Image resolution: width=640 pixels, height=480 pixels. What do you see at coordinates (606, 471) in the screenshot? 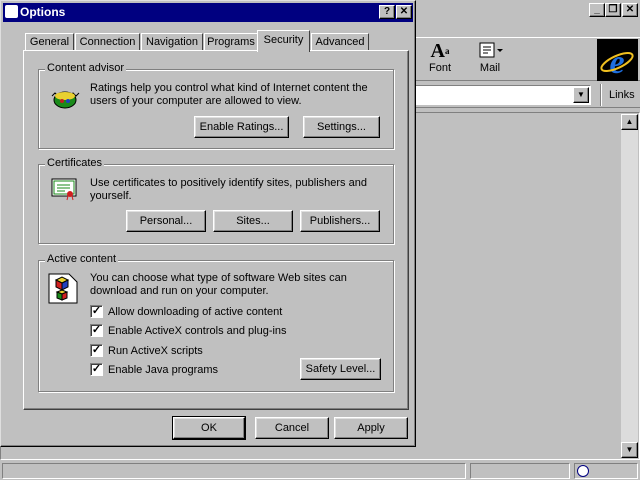
I see `status-pane-zone` at bounding box center [606, 471].